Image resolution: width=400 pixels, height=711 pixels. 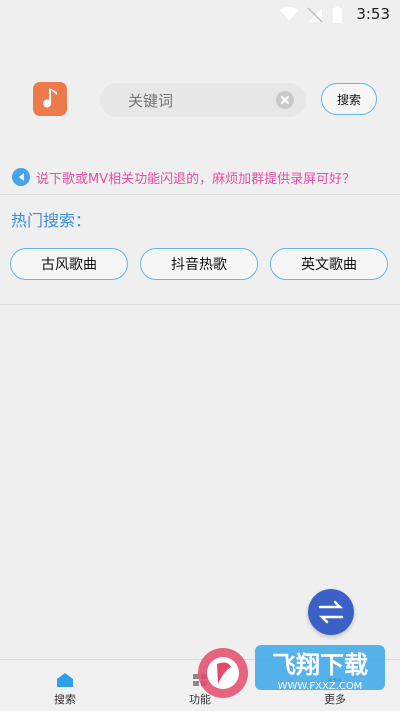 I want to click on search-input, so click(x=203, y=101).